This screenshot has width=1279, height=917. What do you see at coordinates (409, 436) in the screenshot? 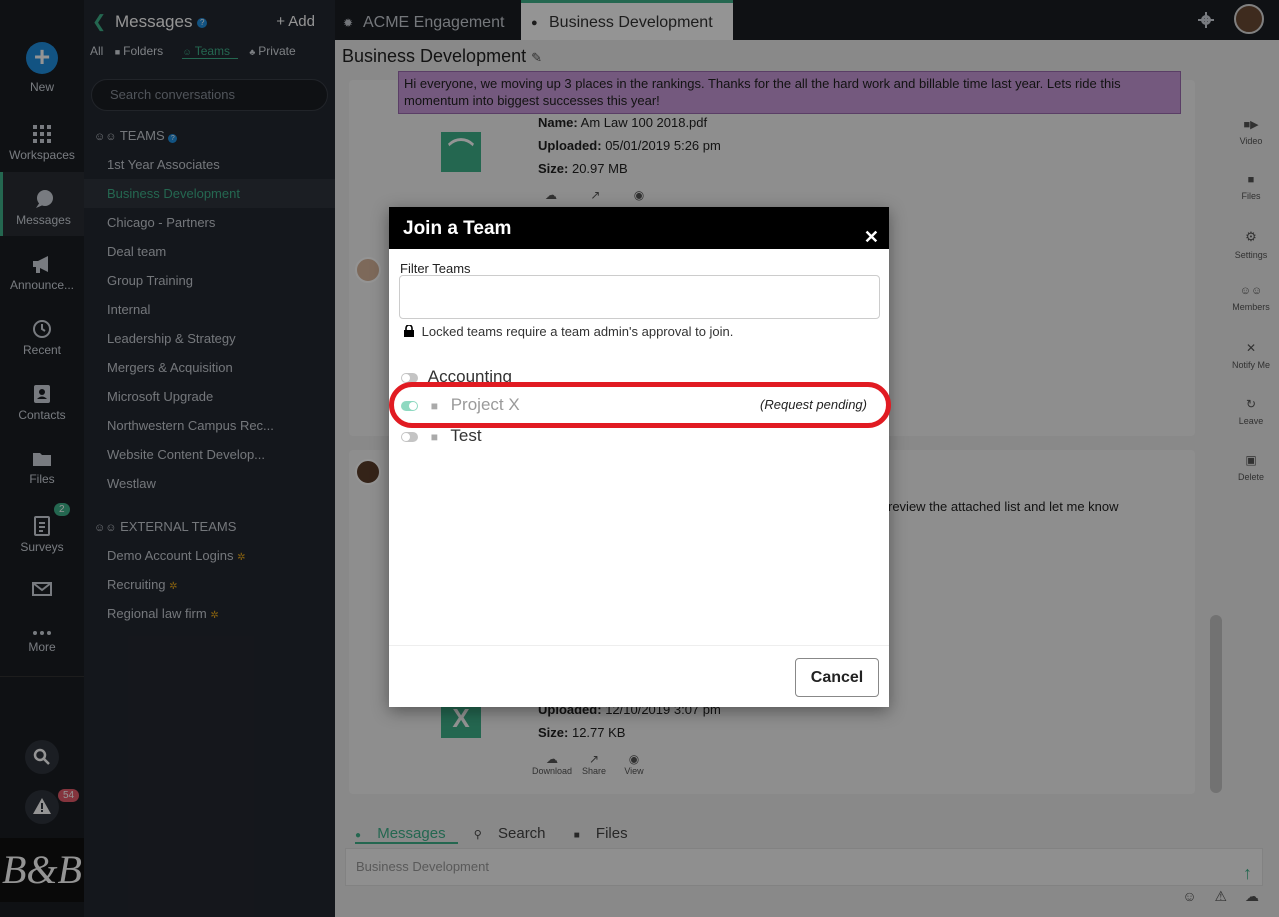
I see `join-toggle` at bounding box center [409, 436].